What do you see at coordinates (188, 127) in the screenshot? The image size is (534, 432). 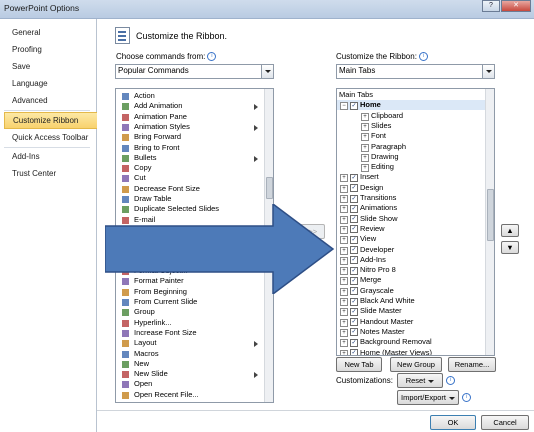 I see `list-item: Animation Styles` at bounding box center [188, 127].